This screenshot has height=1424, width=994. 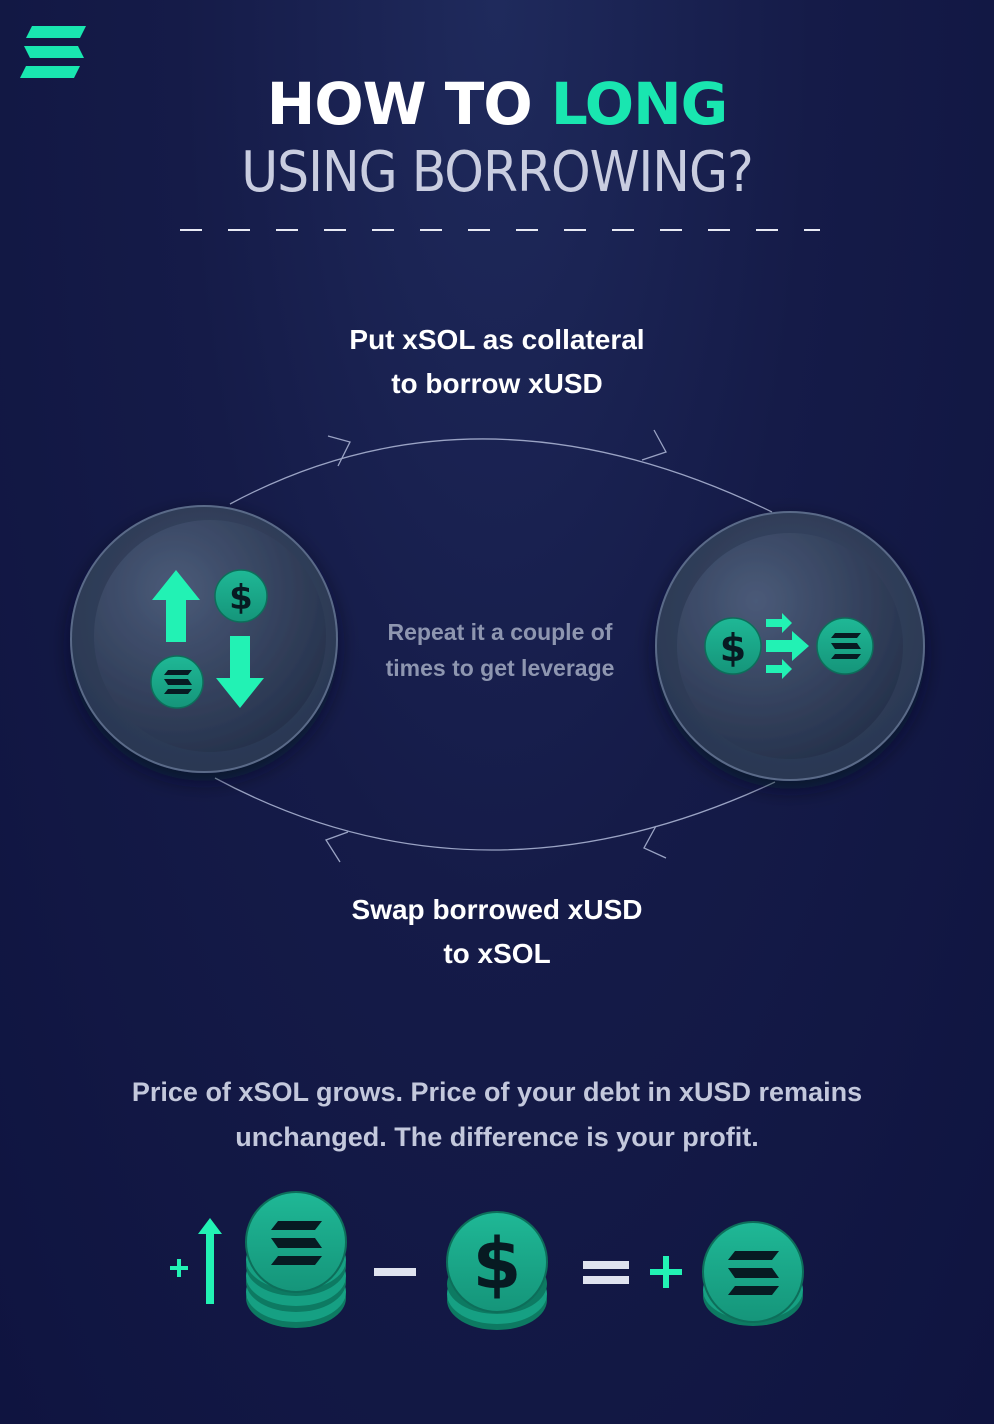 What do you see at coordinates (296, 1259) in the screenshot?
I see `xsol-coin-stack` at bounding box center [296, 1259].